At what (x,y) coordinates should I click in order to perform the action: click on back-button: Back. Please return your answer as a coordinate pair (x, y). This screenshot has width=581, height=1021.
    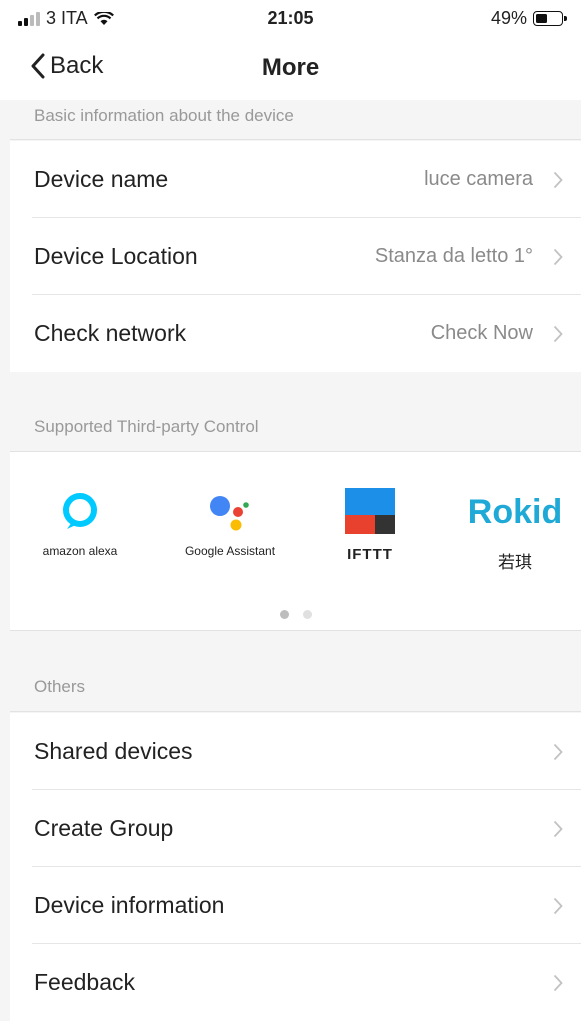
    Looking at the image, I should click on (66, 66).